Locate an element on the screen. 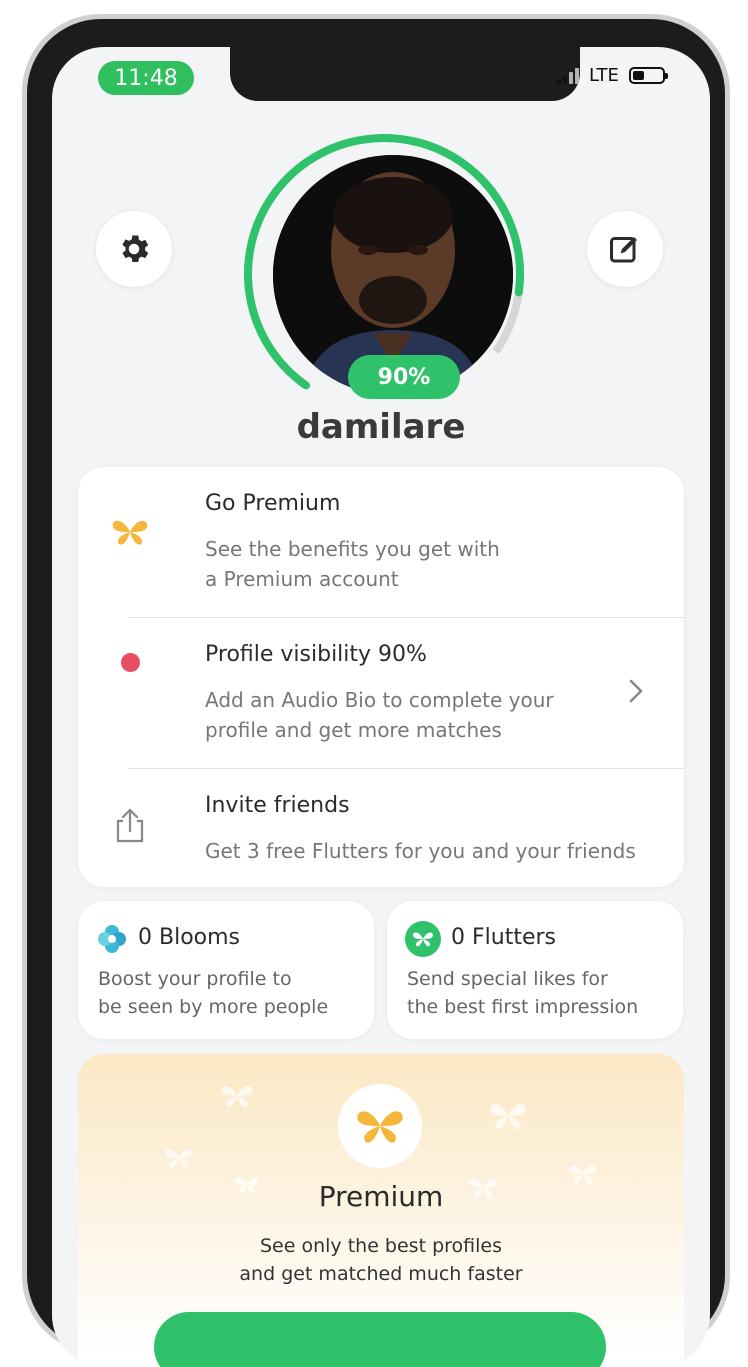  premium-title: Premium is located at coordinates (381, 1196).